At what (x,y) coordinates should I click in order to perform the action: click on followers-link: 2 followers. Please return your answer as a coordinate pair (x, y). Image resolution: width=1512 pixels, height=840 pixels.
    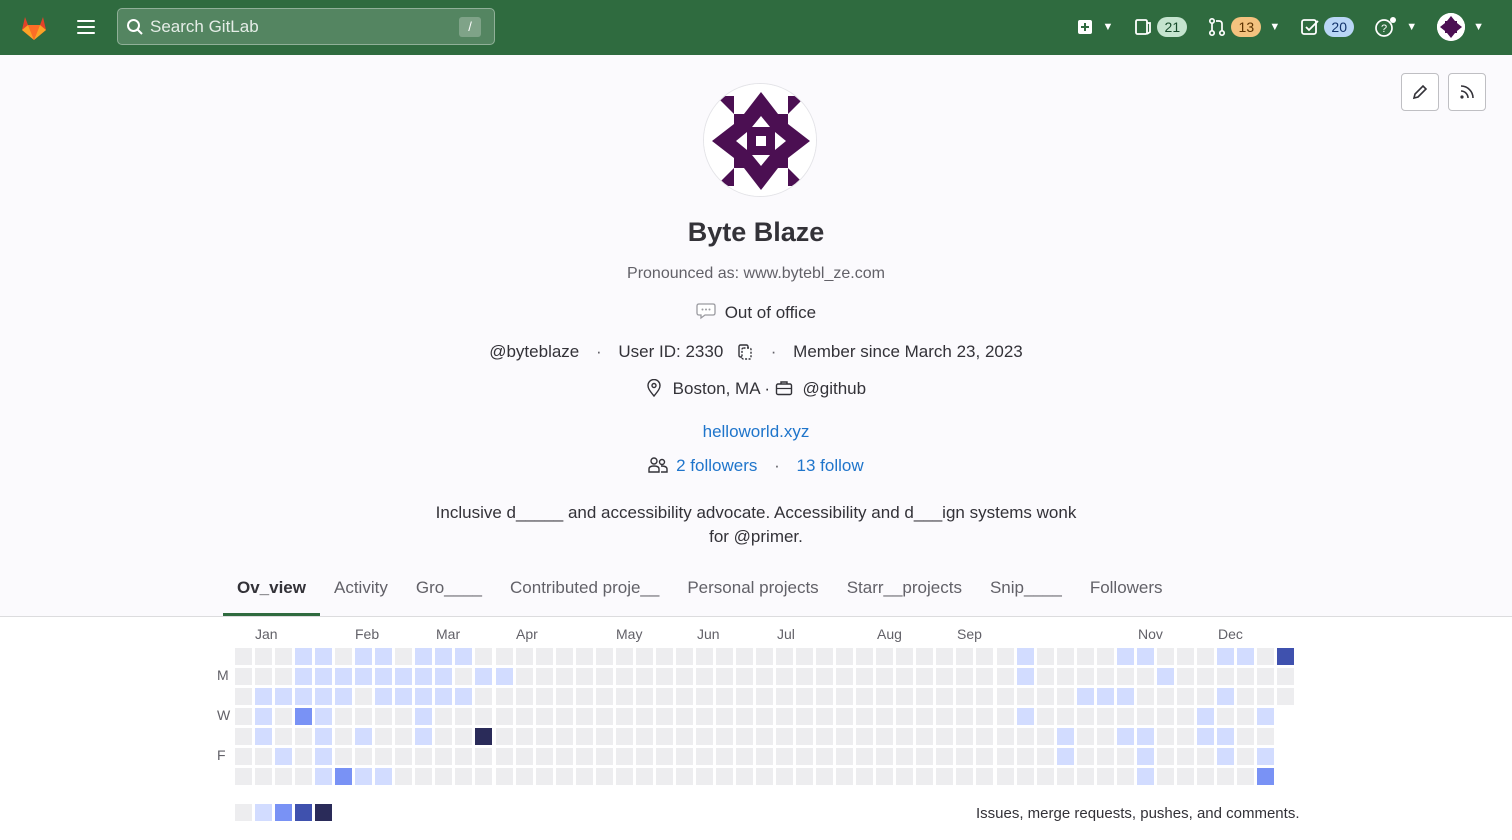
    Looking at the image, I should click on (716, 465).